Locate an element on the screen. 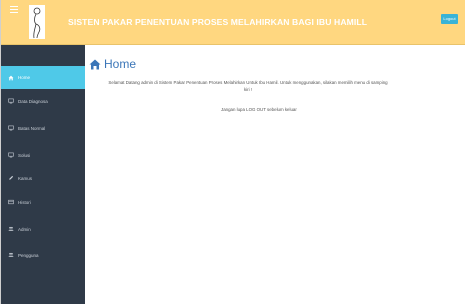  page-title: Home is located at coordinates (112, 64).